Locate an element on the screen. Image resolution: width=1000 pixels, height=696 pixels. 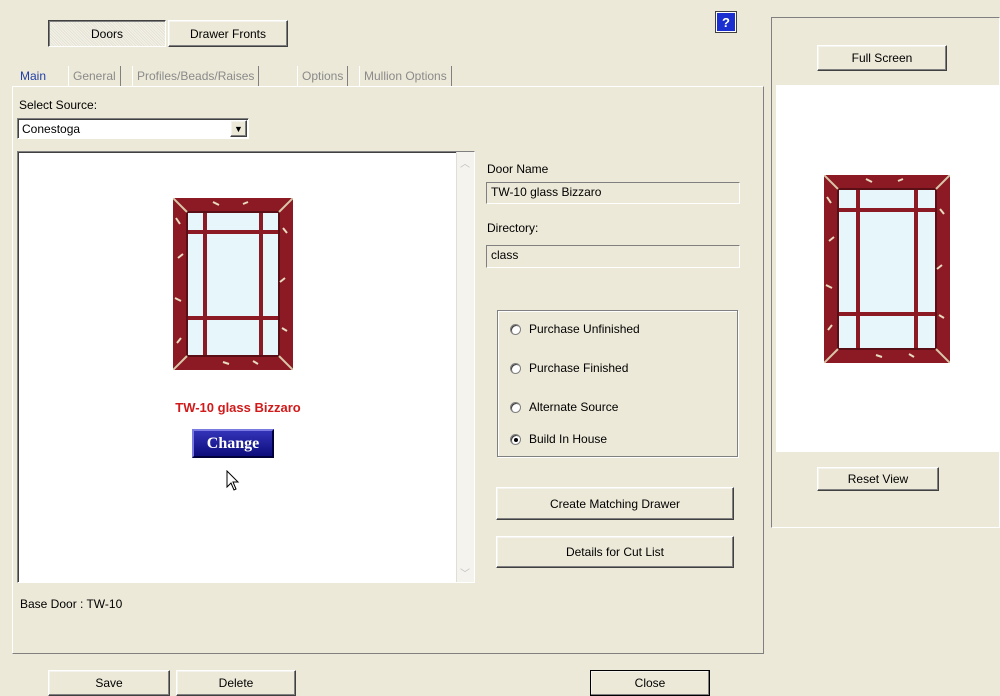
full-screen-button: Full Screen is located at coordinates (882, 58).